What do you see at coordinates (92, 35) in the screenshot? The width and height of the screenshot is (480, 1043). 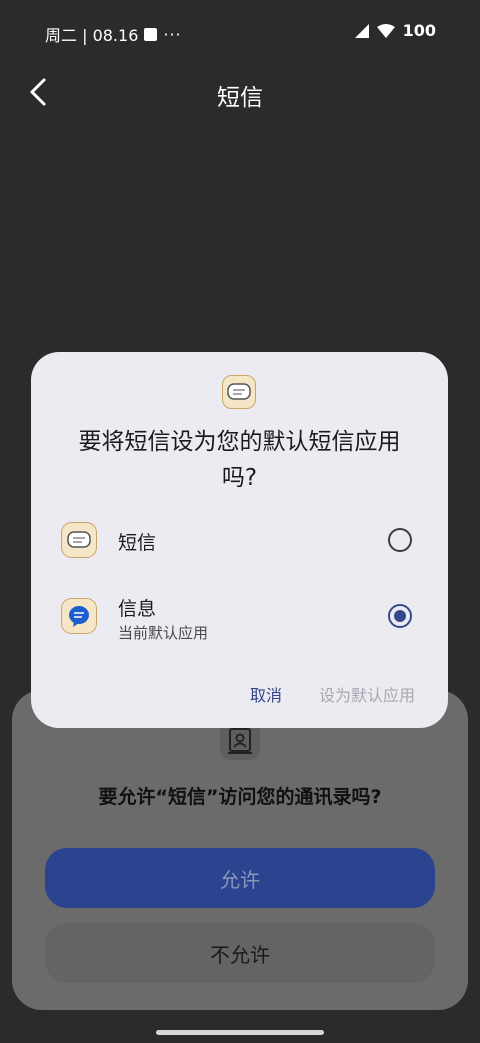 I see `status-datetime: 周二 | 08.16` at bounding box center [92, 35].